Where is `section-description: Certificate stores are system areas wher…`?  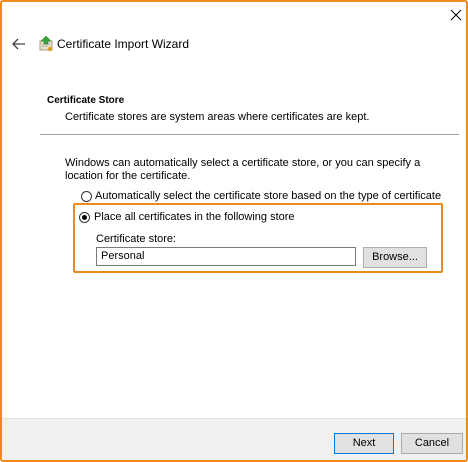
section-description: Certificate stores are system areas wher… is located at coordinates (217, 117).